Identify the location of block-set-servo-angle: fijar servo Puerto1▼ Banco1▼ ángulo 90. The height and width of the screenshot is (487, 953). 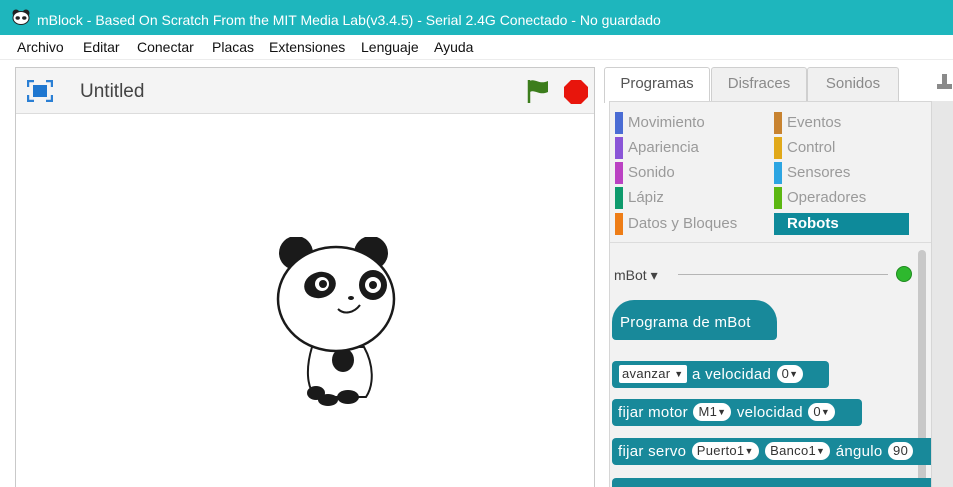
(771, 451).